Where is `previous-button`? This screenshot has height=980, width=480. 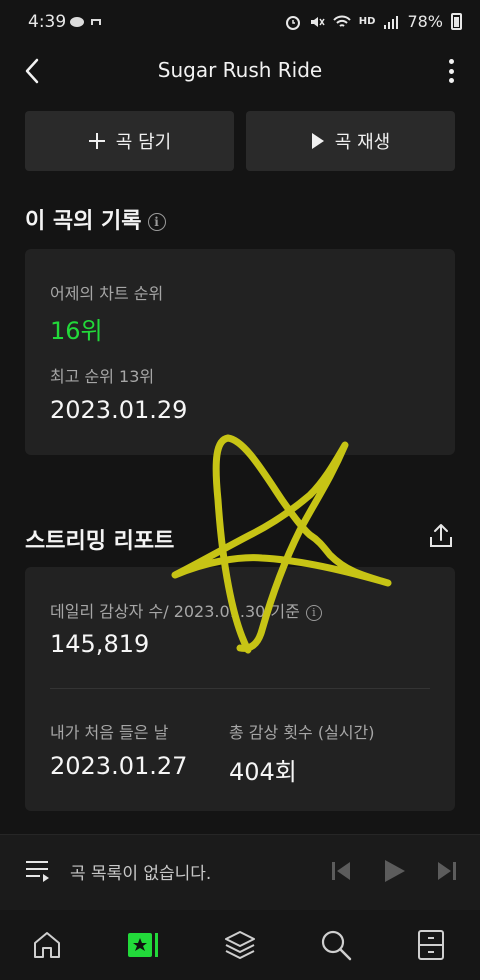
previous-button is located at coordinates (342, 871).